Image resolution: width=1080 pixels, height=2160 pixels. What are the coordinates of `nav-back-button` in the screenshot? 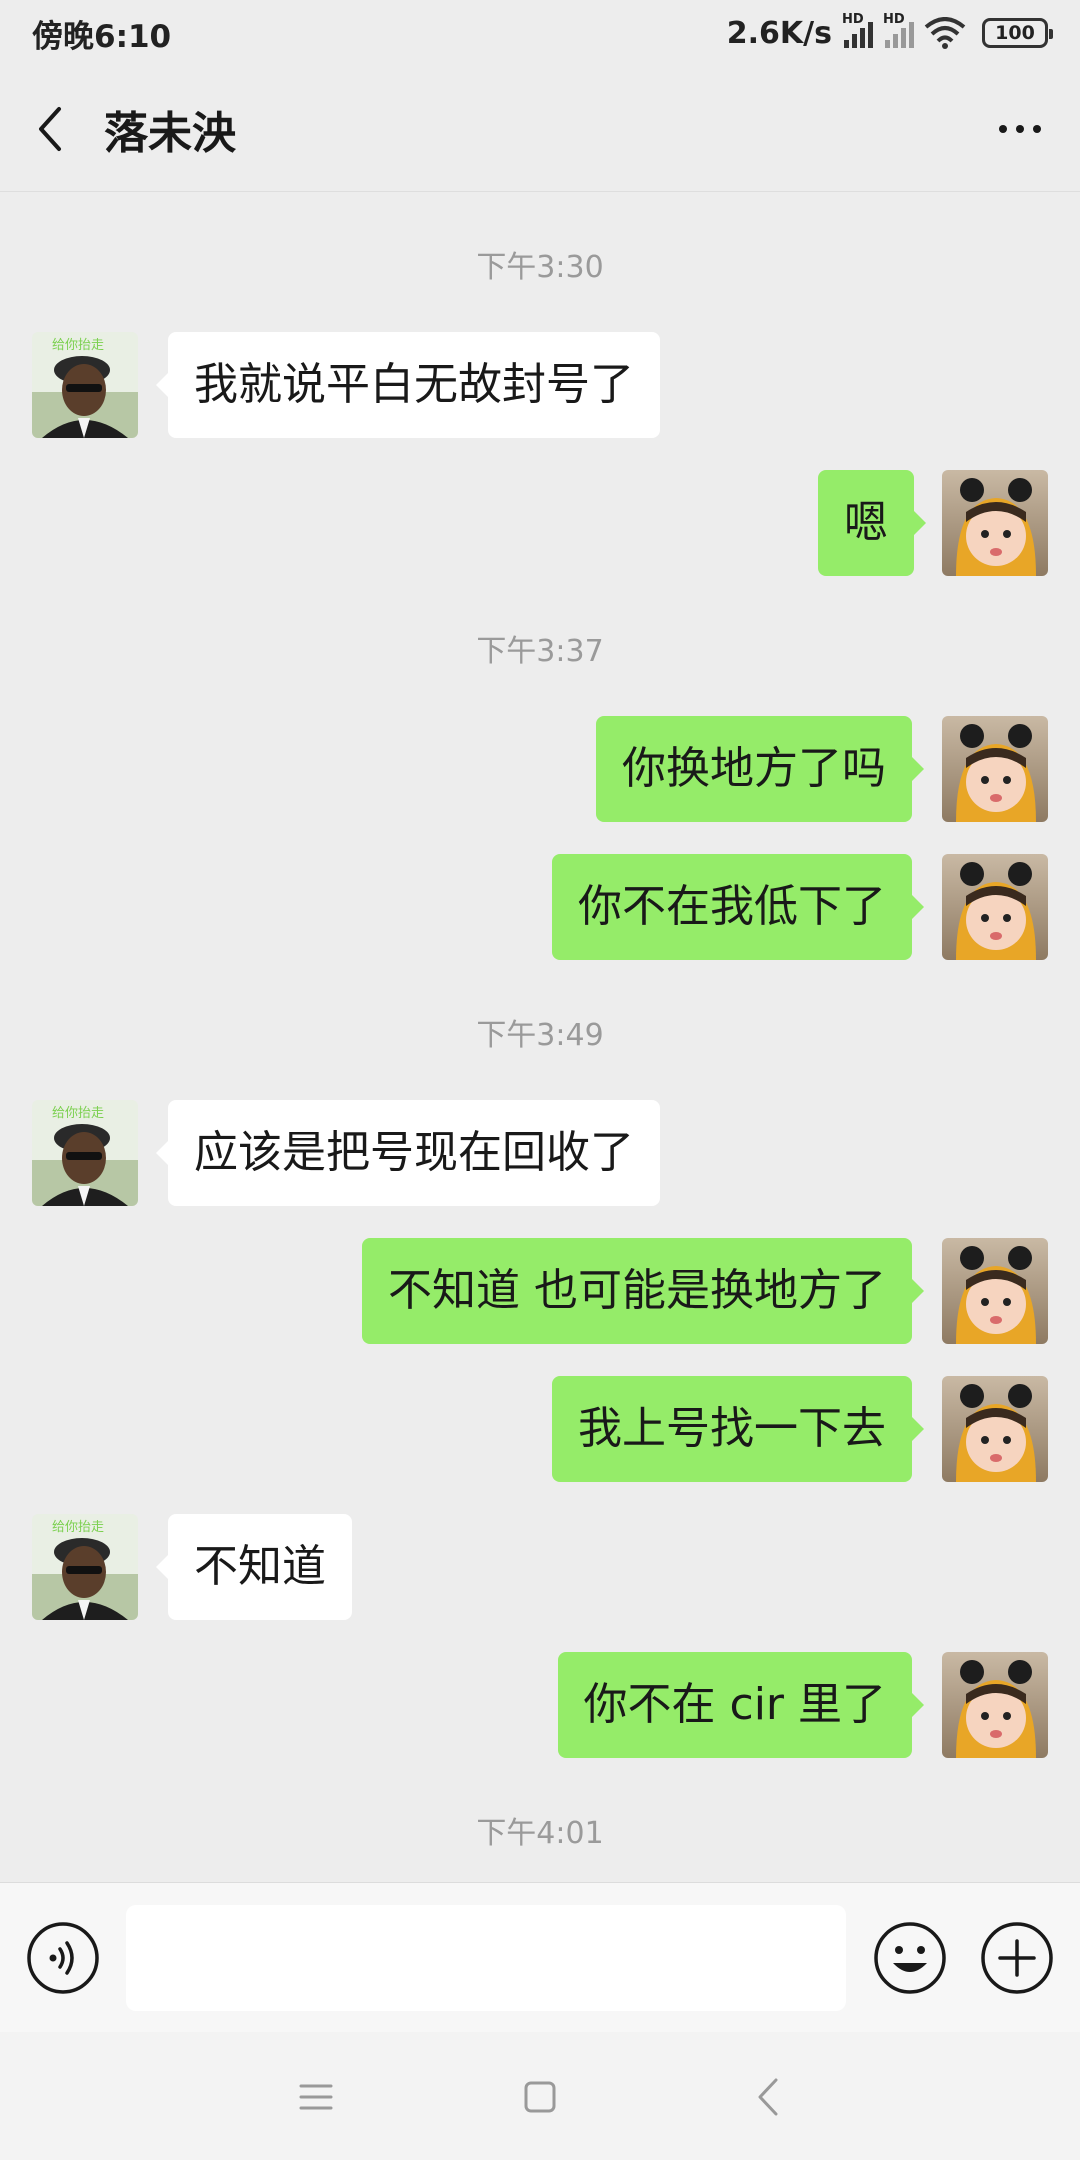 It's located at (768, 2097).